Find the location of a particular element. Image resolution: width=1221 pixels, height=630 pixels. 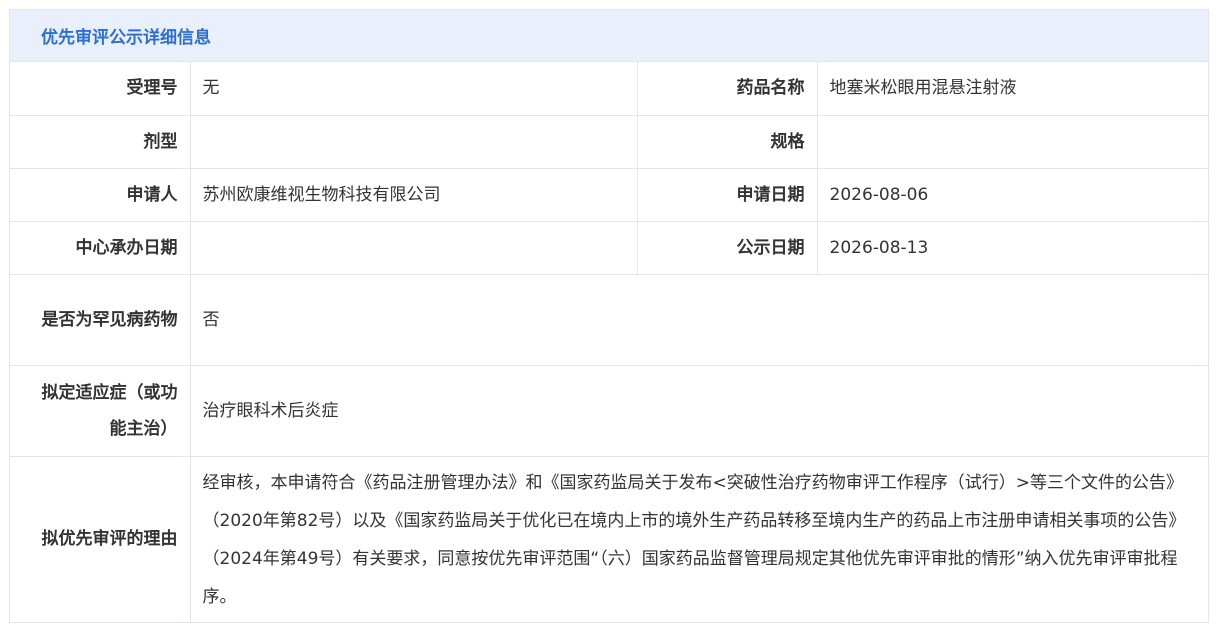

drug-name-label: 药品名称 is located at coordinates (727, 89).